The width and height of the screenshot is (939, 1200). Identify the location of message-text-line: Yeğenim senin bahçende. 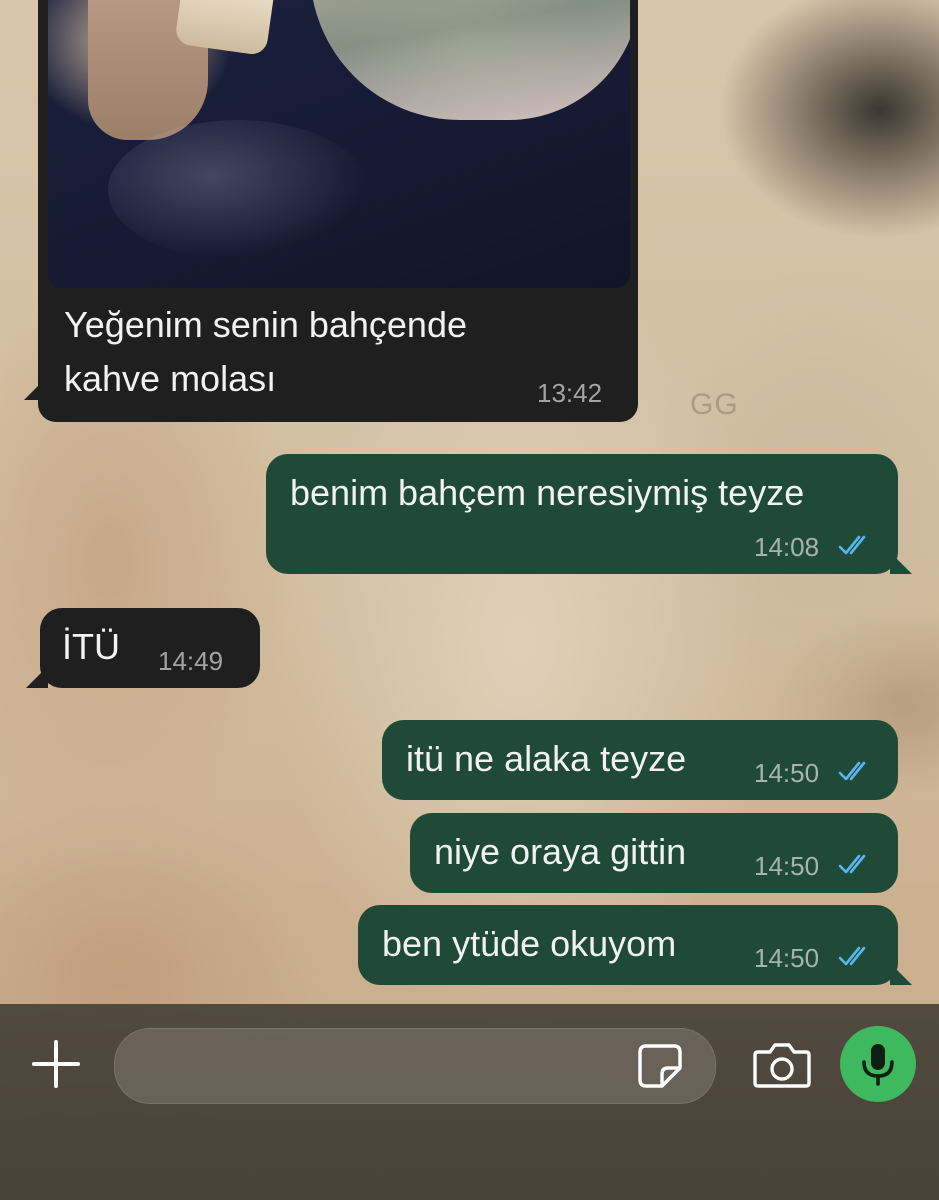
(265, 324).